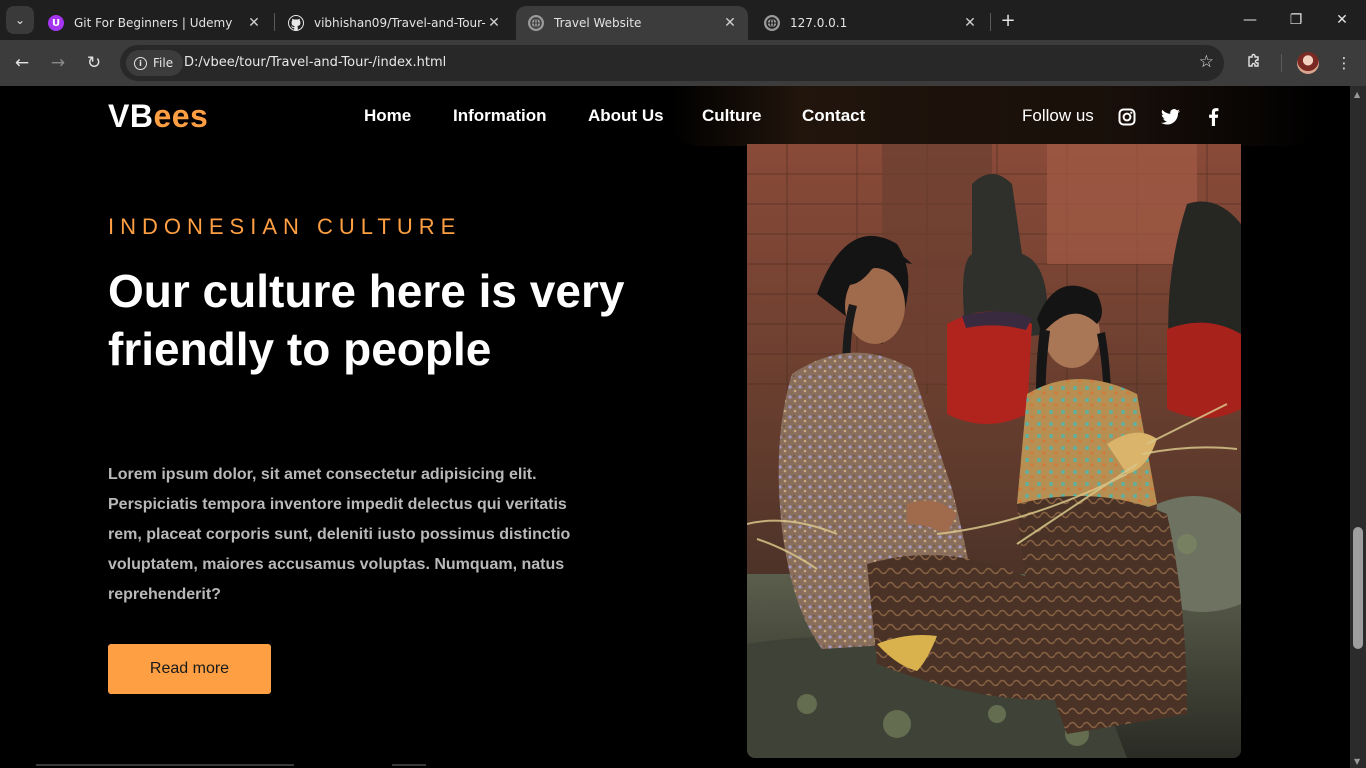 This screenshot has width=1366, height=768. I want to click on tab-search-button: ⌄, so click(20, 20).